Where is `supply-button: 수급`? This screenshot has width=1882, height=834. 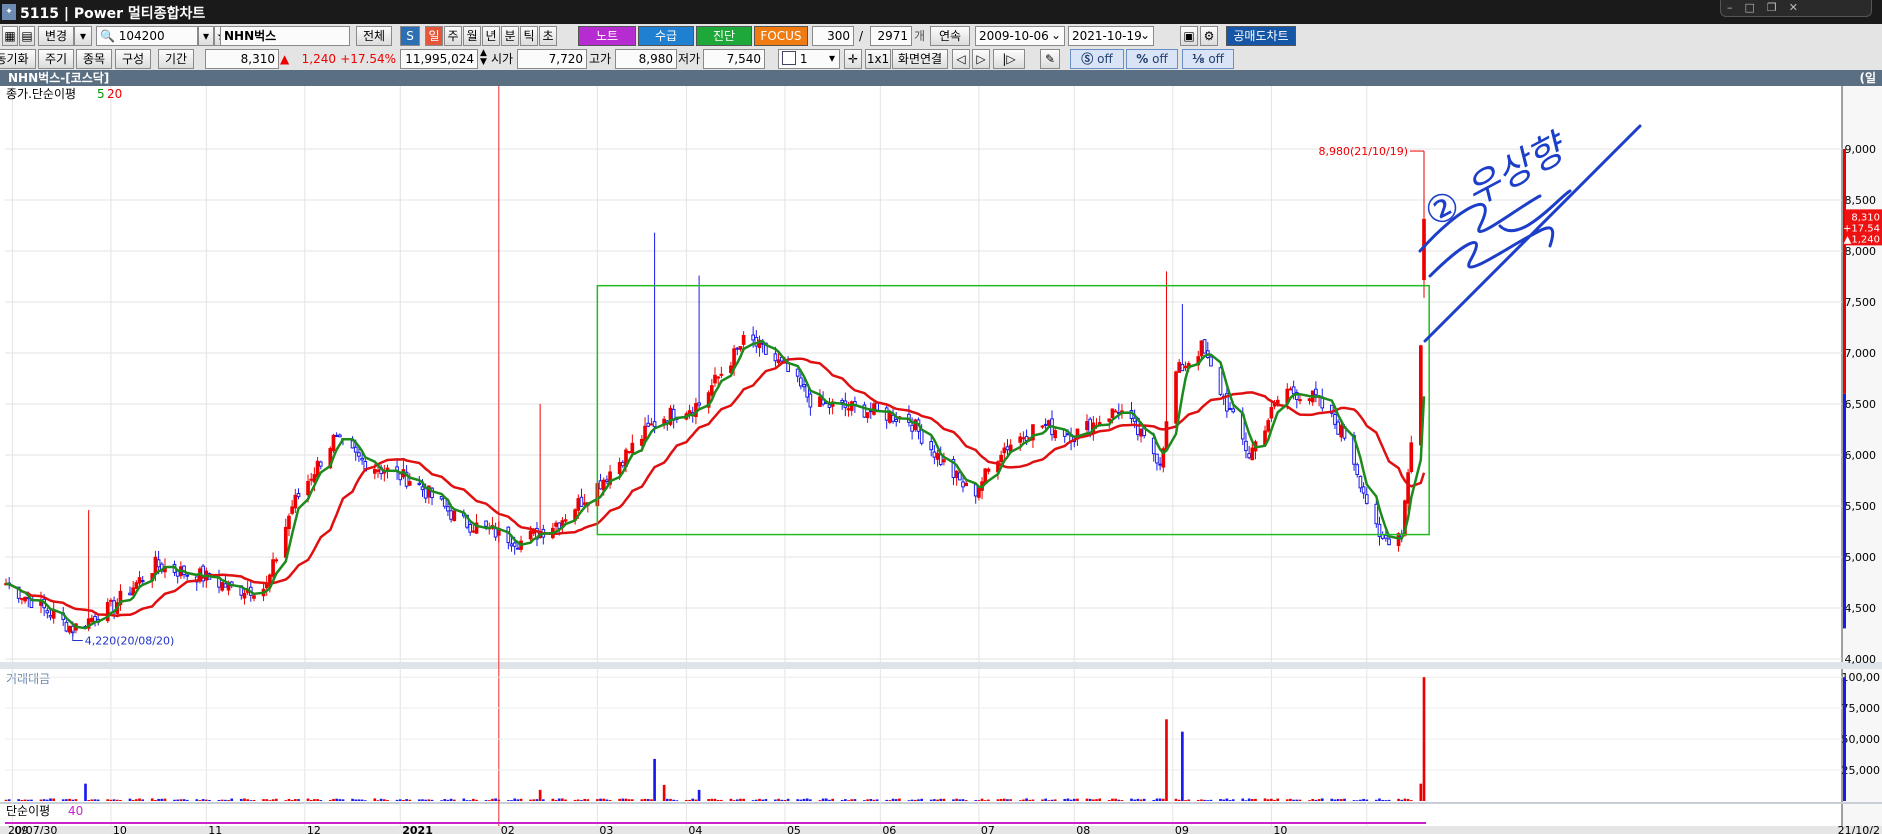 supply-button: 수급 is located at coordinates (666, 36).